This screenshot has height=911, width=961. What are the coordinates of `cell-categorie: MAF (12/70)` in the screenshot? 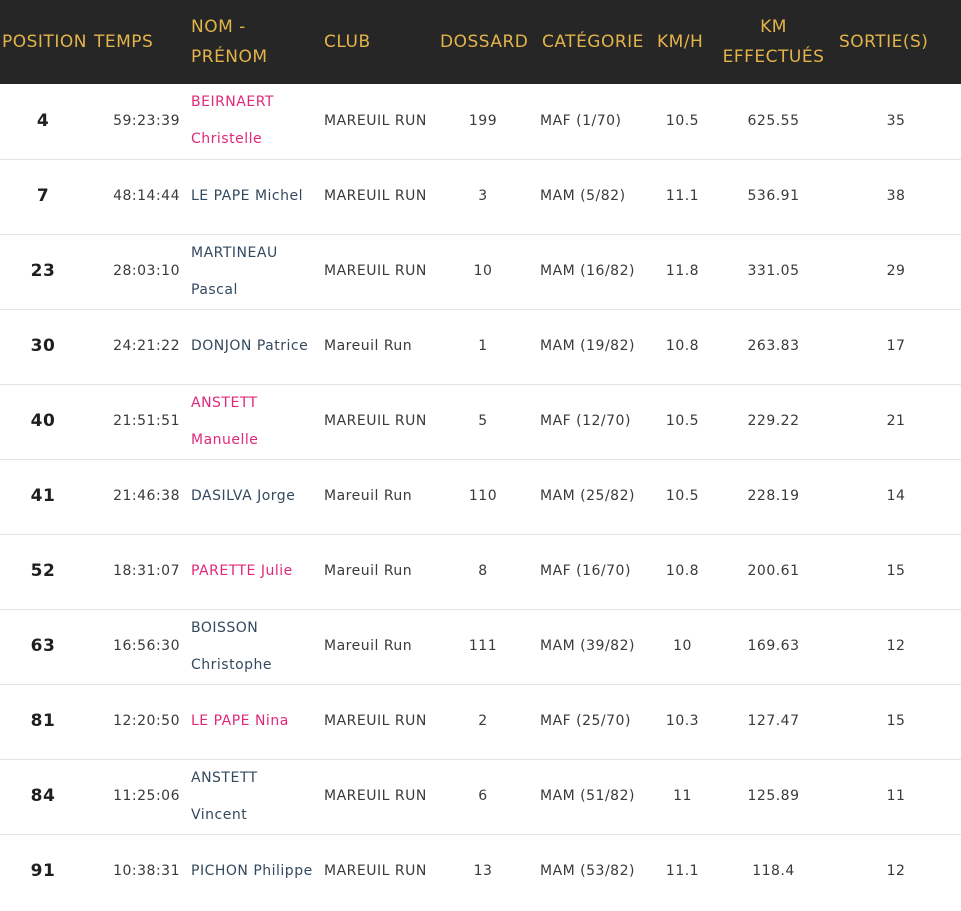 It's located at (585, 421).